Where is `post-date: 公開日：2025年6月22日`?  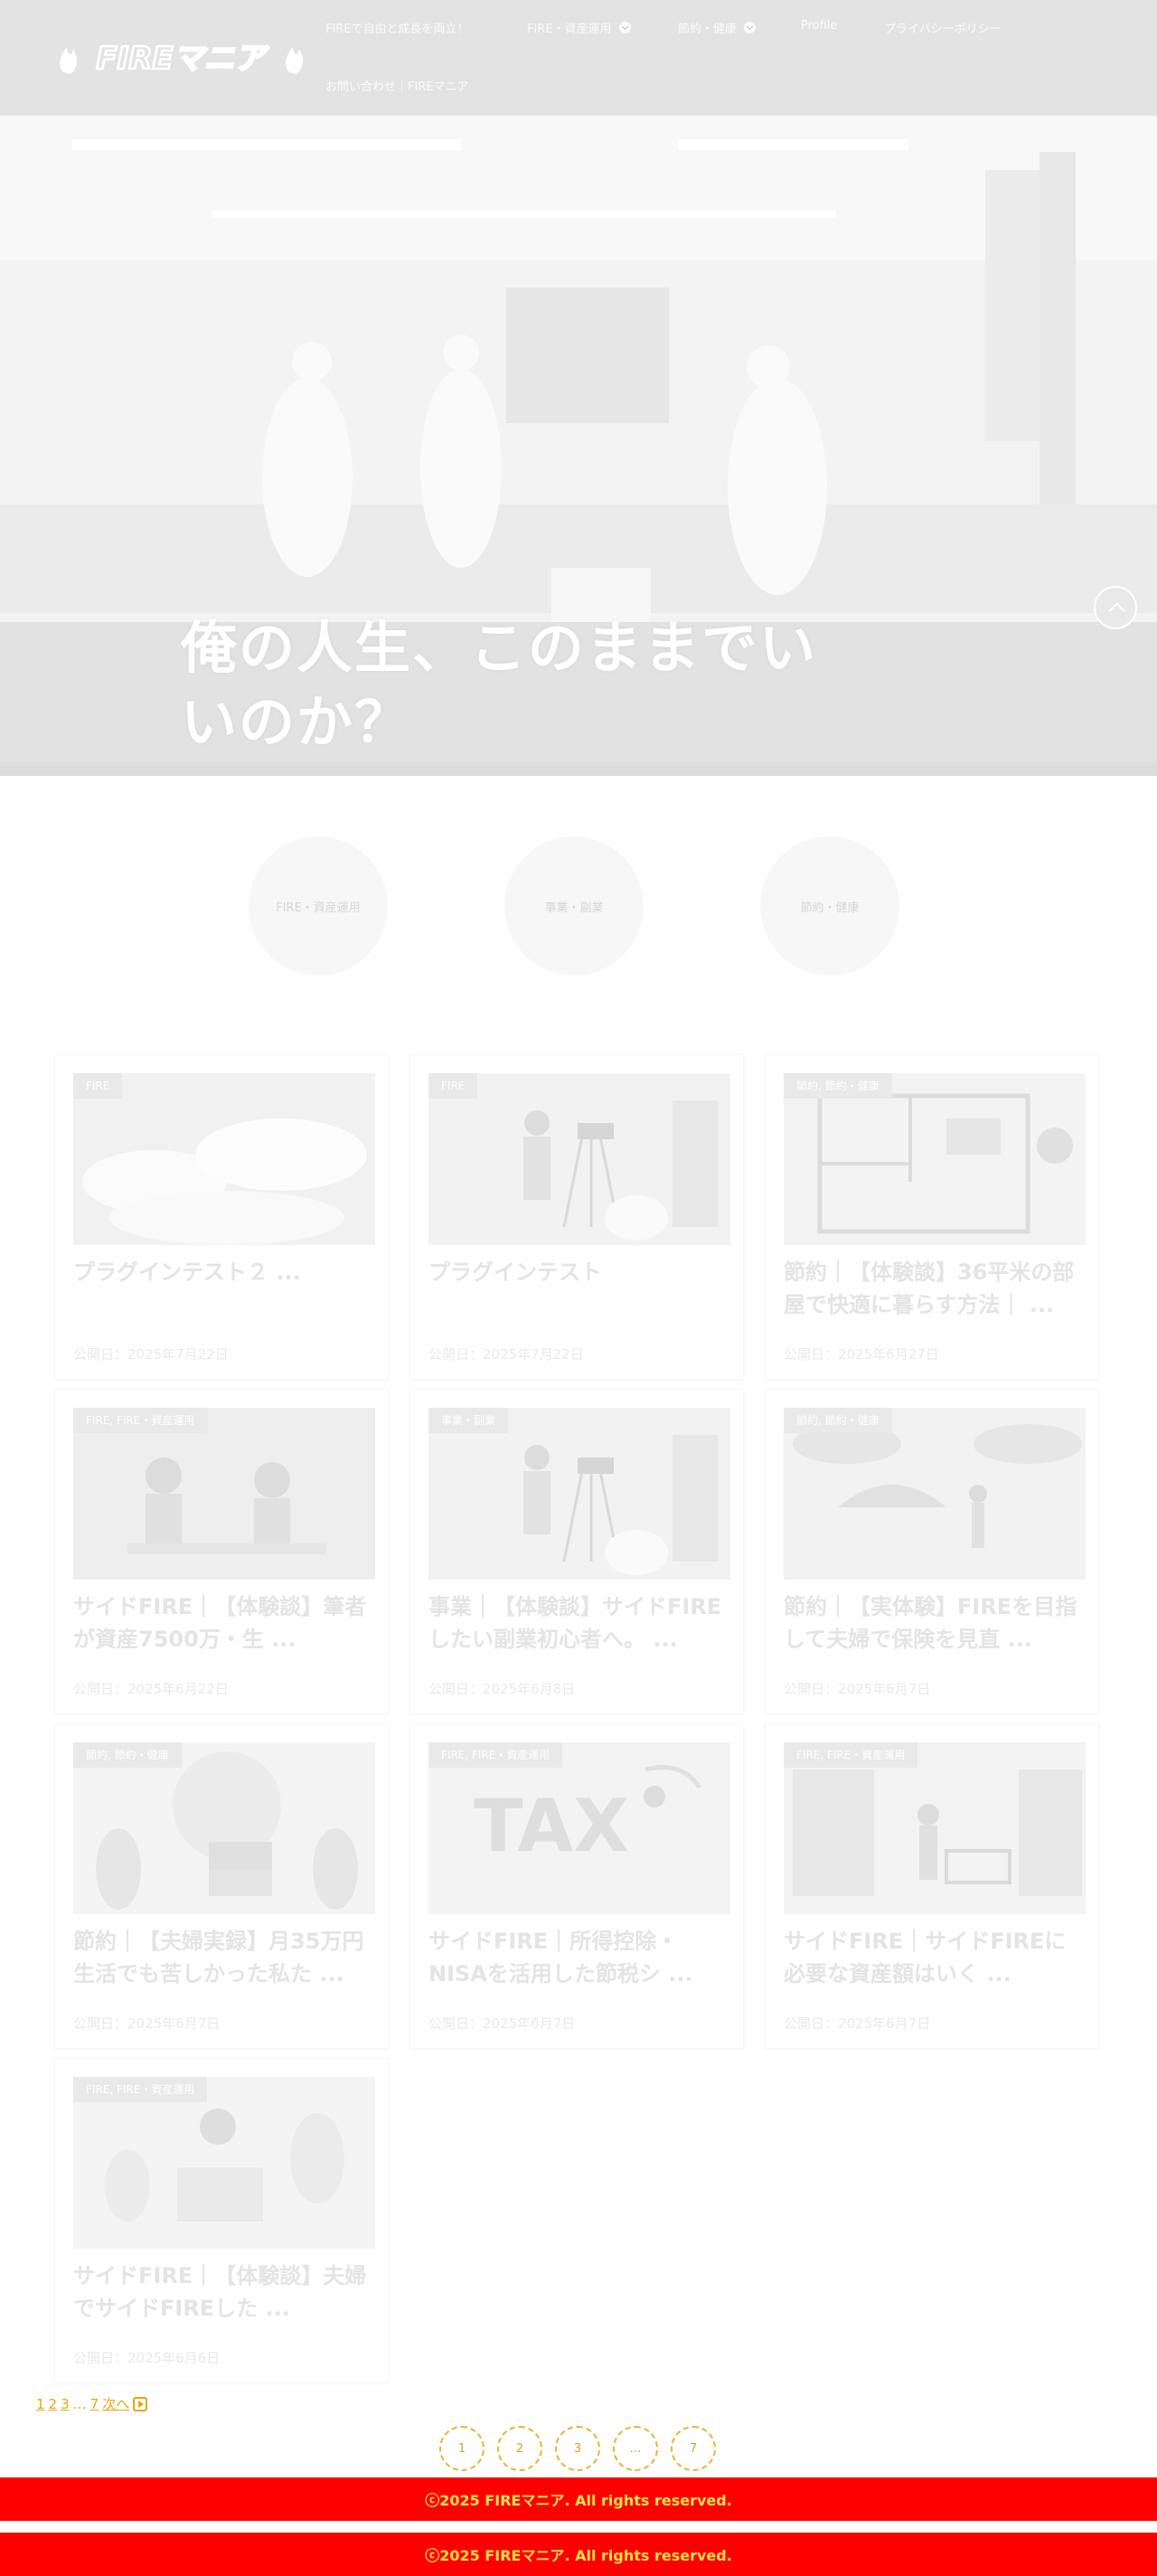 post-date: 公開日：2025年6月22日 is located at coordinates (151, 1689).